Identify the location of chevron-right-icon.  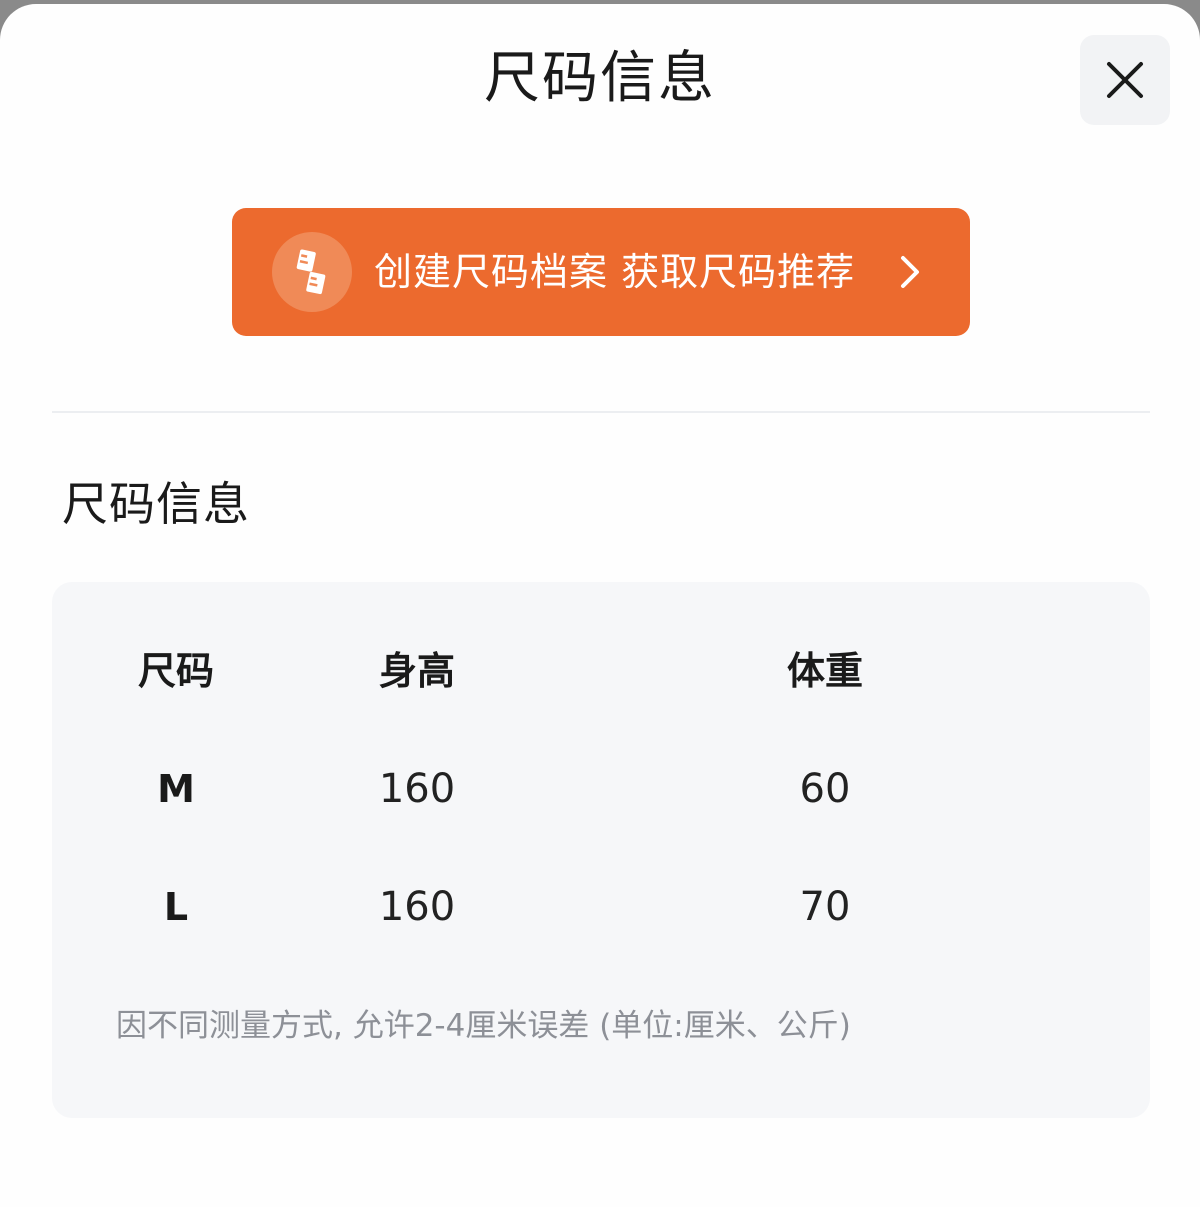
(910, 272).